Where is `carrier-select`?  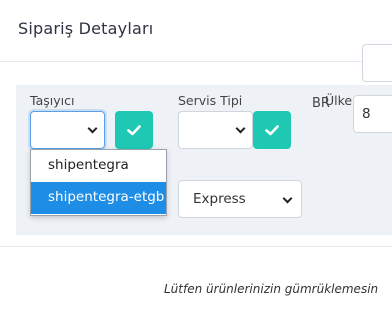 carrier-select is located at coordinates (67, 130).